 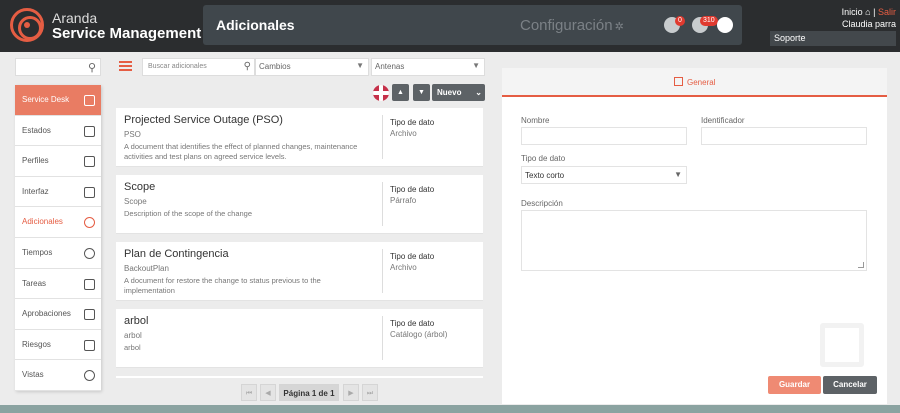 What do you see at coordinates (46, 99) in the screenshot?
I see `sidebar-item-label: Service Desk` at bounding box center [46, 99].